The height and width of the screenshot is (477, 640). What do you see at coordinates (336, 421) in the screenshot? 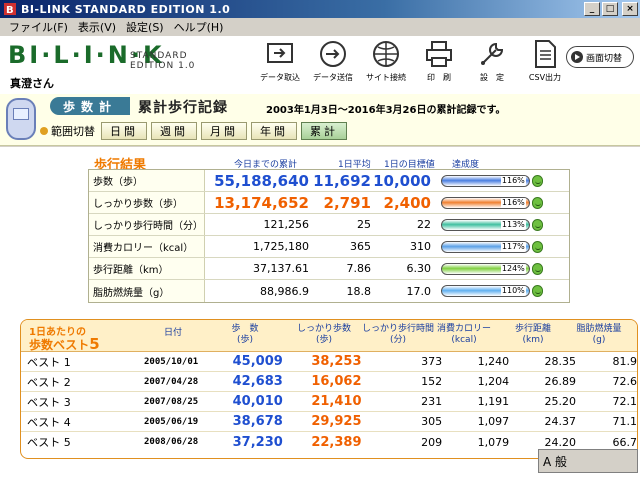
I see `best-firm-steps: 29,925` at bounding box center [336, 421].